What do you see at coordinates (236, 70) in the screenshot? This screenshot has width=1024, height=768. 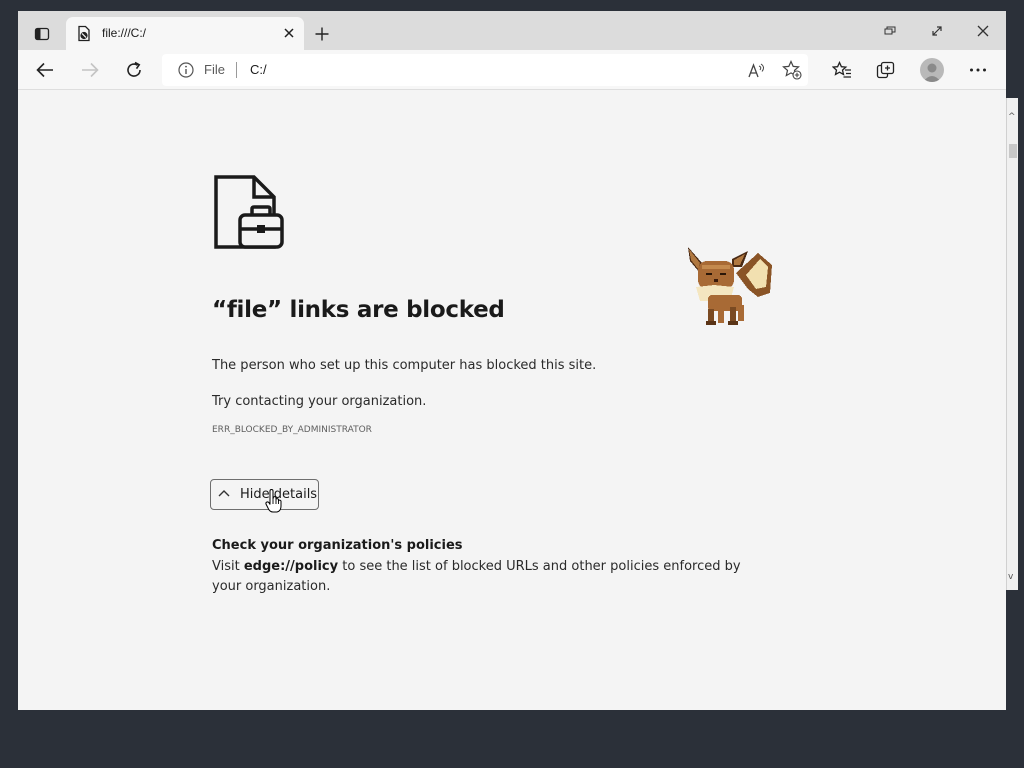 I see `address-divider` at bounding box center [236, 70].